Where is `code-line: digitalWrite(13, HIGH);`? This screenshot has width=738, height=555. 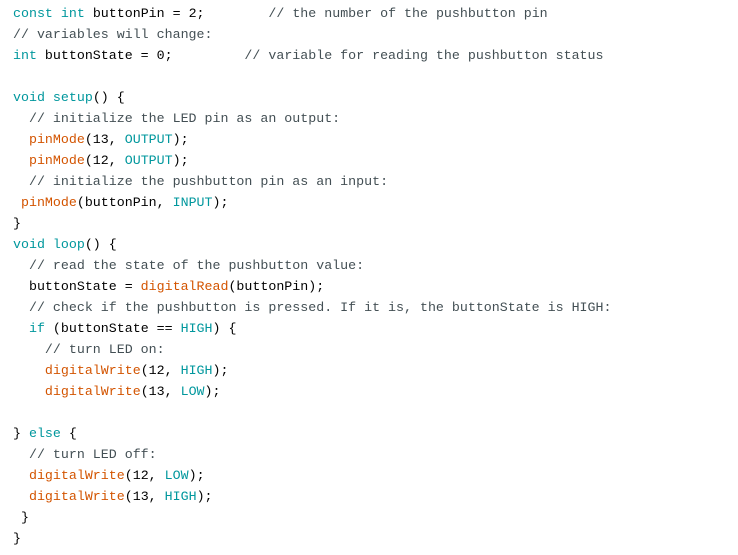 code-line: digitalWrite(13, HIGH); is located at coordinates (113, 496).